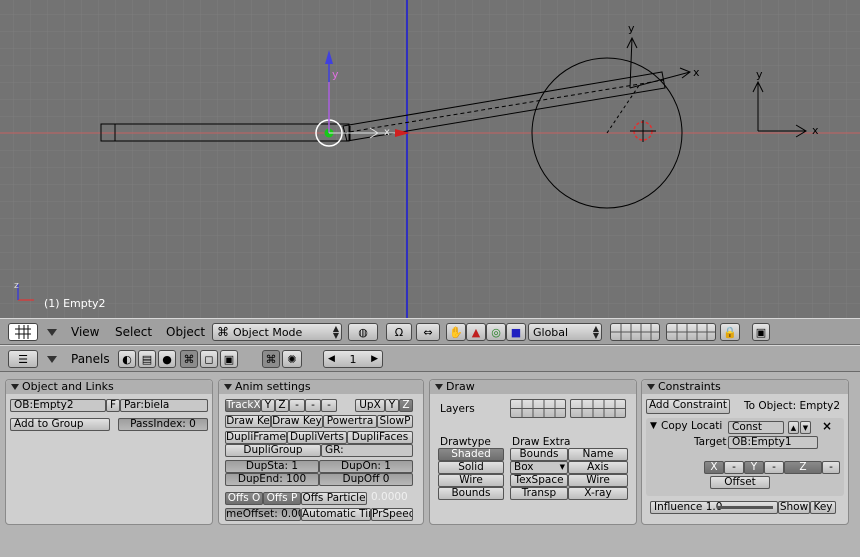  What do you see at coordinates (263, 514) in the screenshot?
I see `time-offset-field: meOffset: 0.00` at bounding box center [263, 514].